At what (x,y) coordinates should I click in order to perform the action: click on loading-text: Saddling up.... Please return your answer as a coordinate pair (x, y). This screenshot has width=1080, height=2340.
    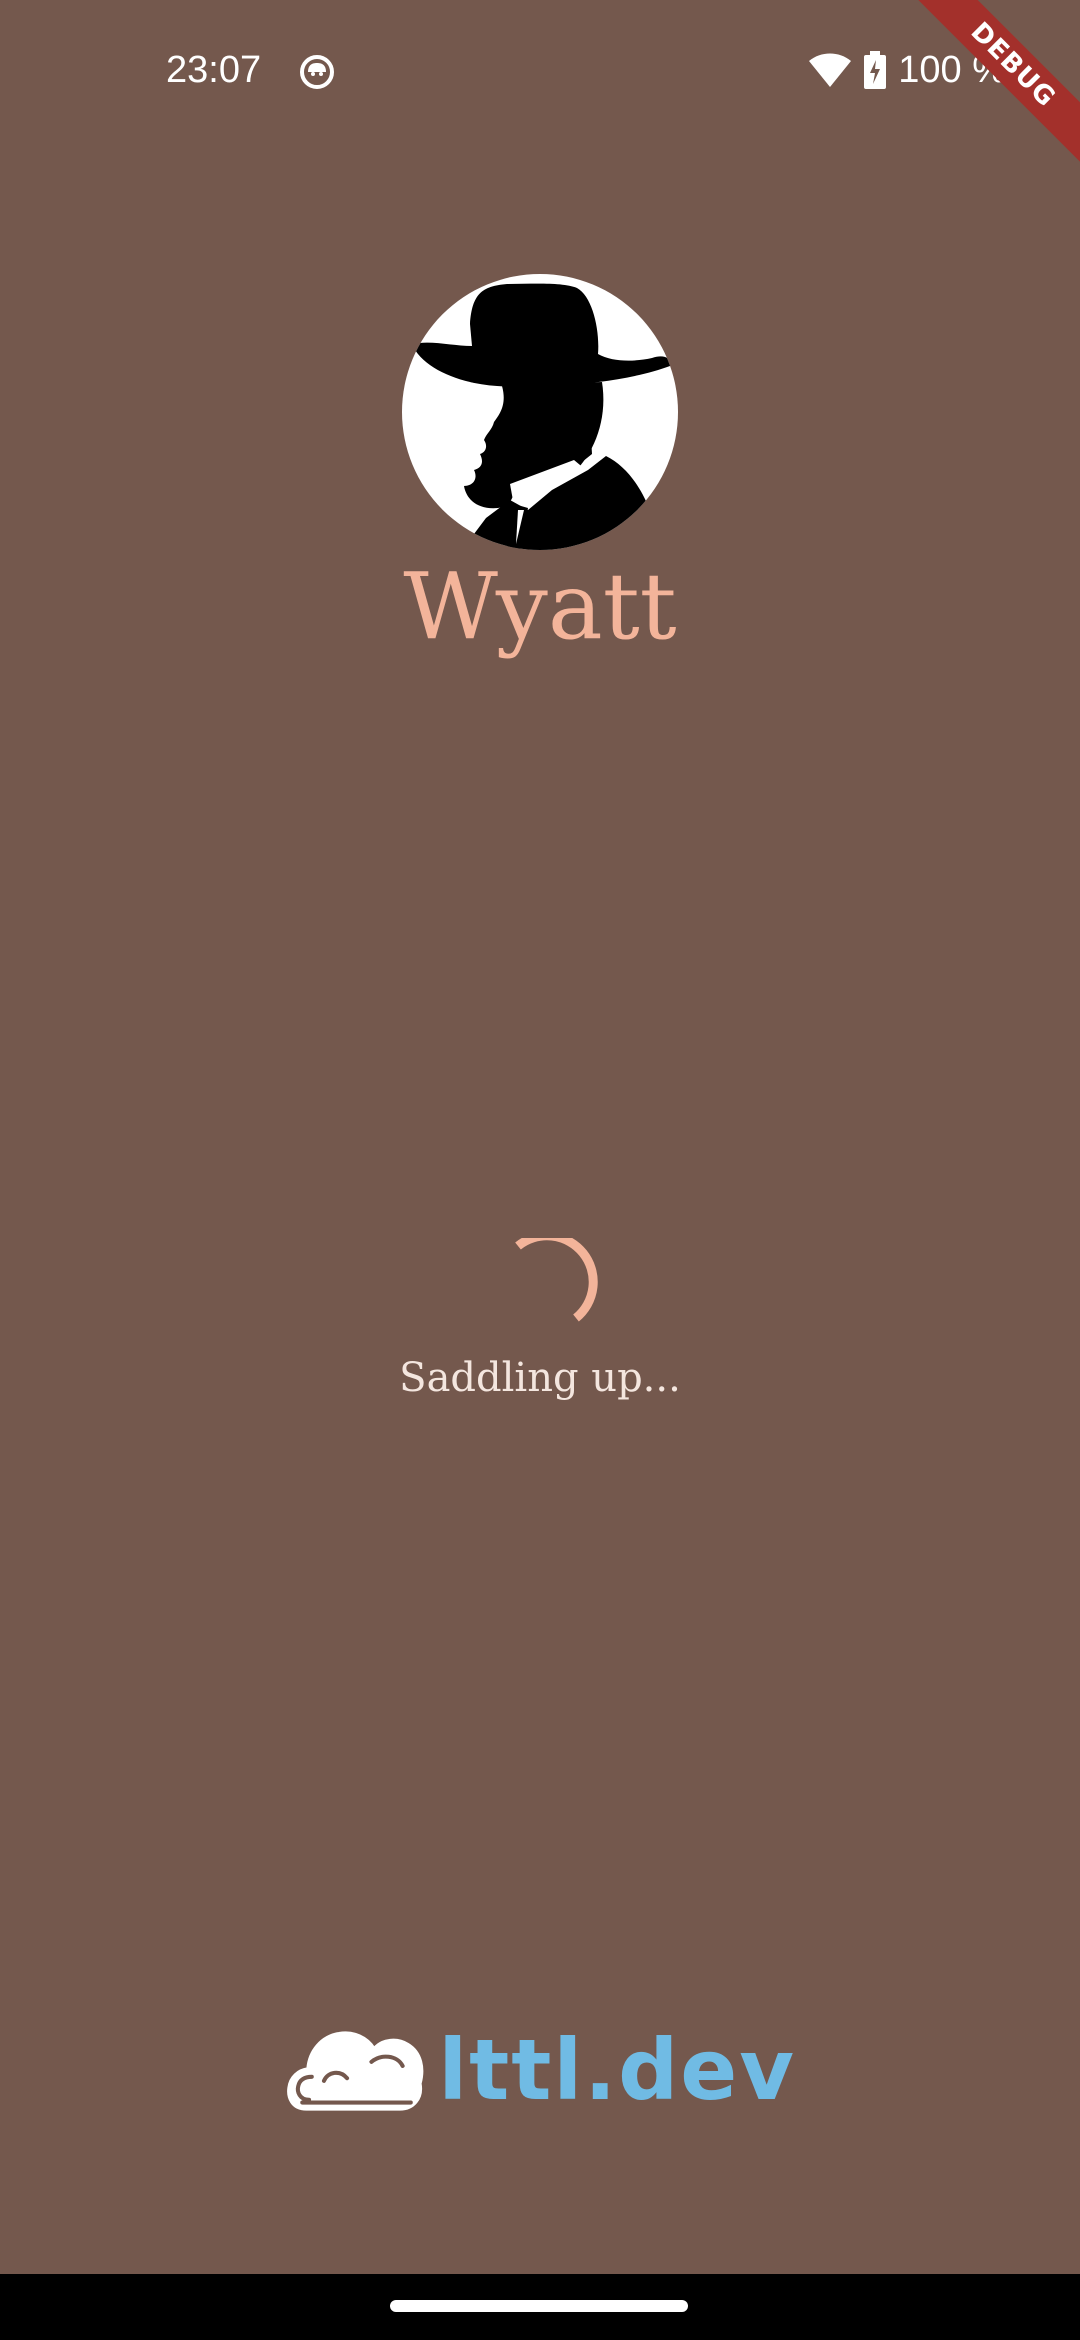
    Looking at the image, I should click on (540, 1378).